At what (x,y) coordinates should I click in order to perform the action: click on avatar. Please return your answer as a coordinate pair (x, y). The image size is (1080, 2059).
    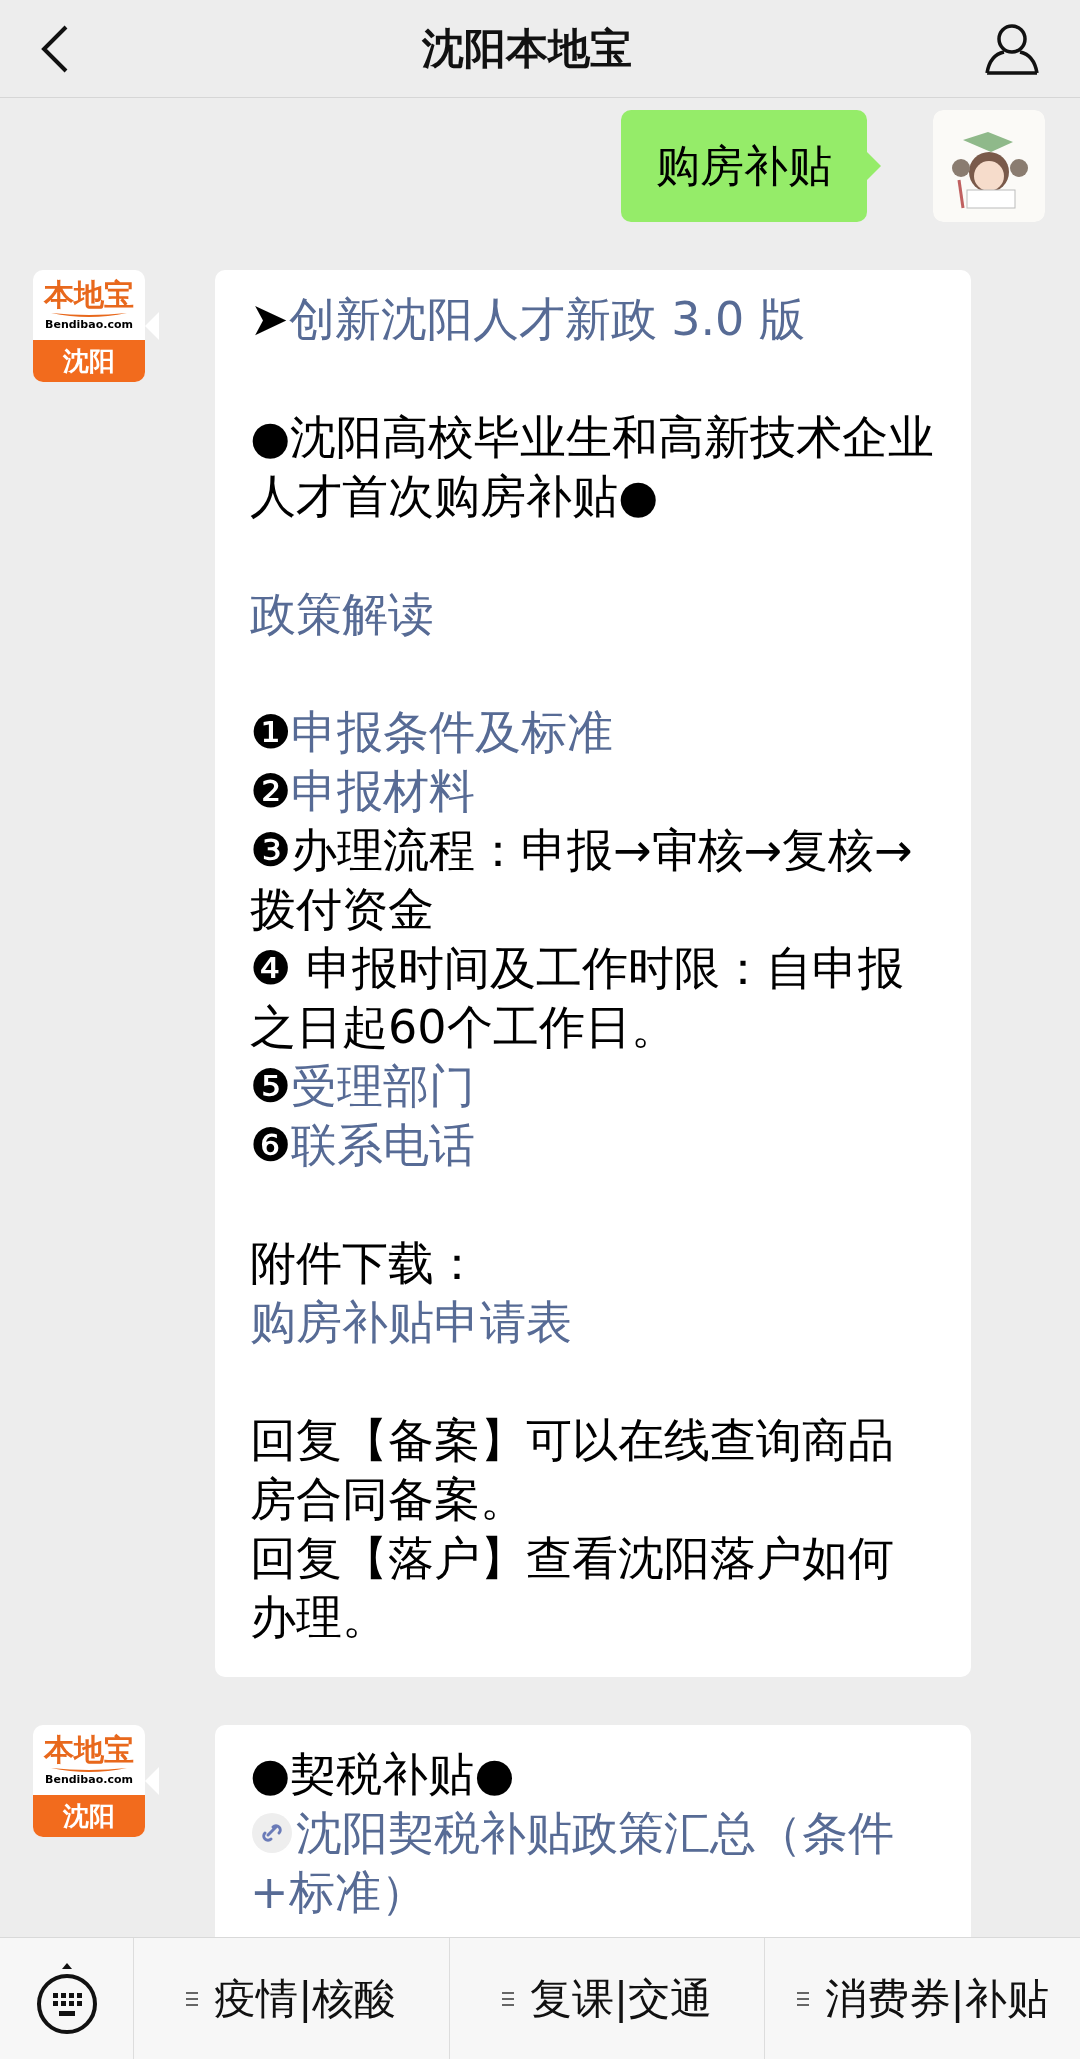
    Looking at the image, I should click on (989, 166).